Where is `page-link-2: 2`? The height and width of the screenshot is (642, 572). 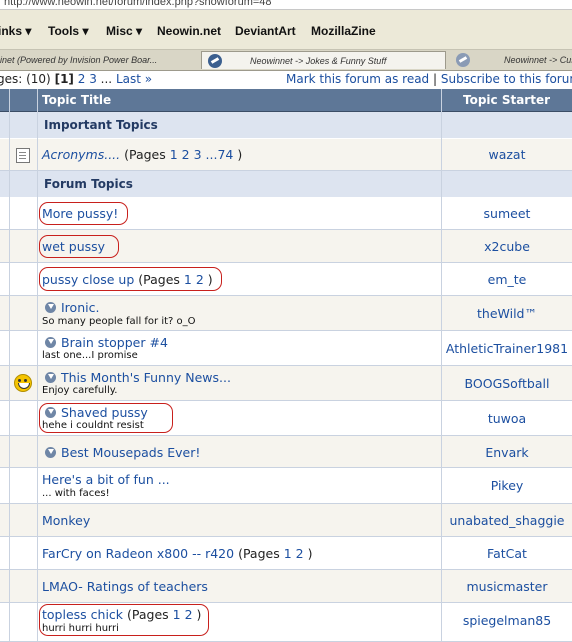
page-link-2: 2 is located at coordinates (82, 79).